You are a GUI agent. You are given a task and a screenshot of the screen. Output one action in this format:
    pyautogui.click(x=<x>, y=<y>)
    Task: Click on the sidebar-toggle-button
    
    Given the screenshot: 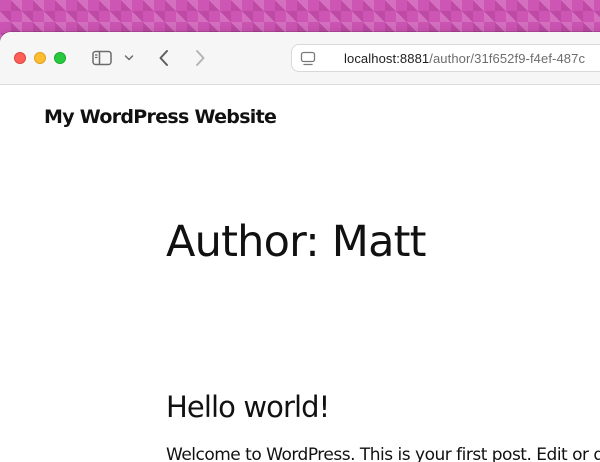 What is the action you would take?
    pyautogui.click(x=102, y=58)
    